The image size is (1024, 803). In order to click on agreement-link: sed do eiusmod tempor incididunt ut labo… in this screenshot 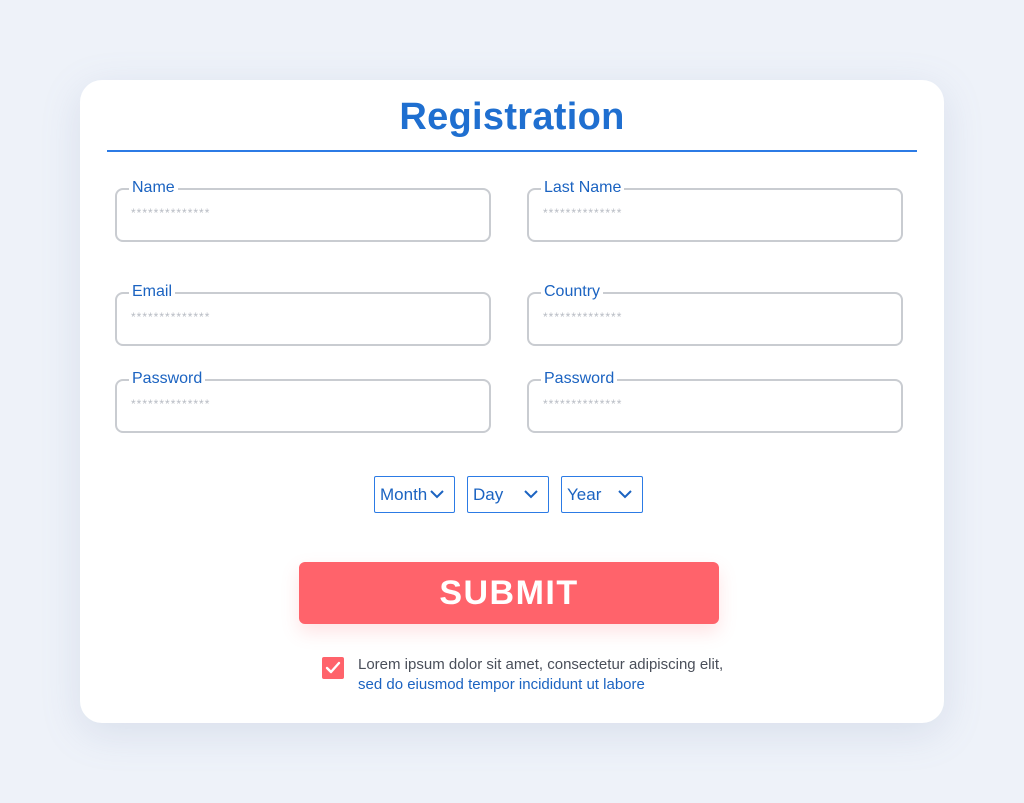, I will do `click(501, 684)`.